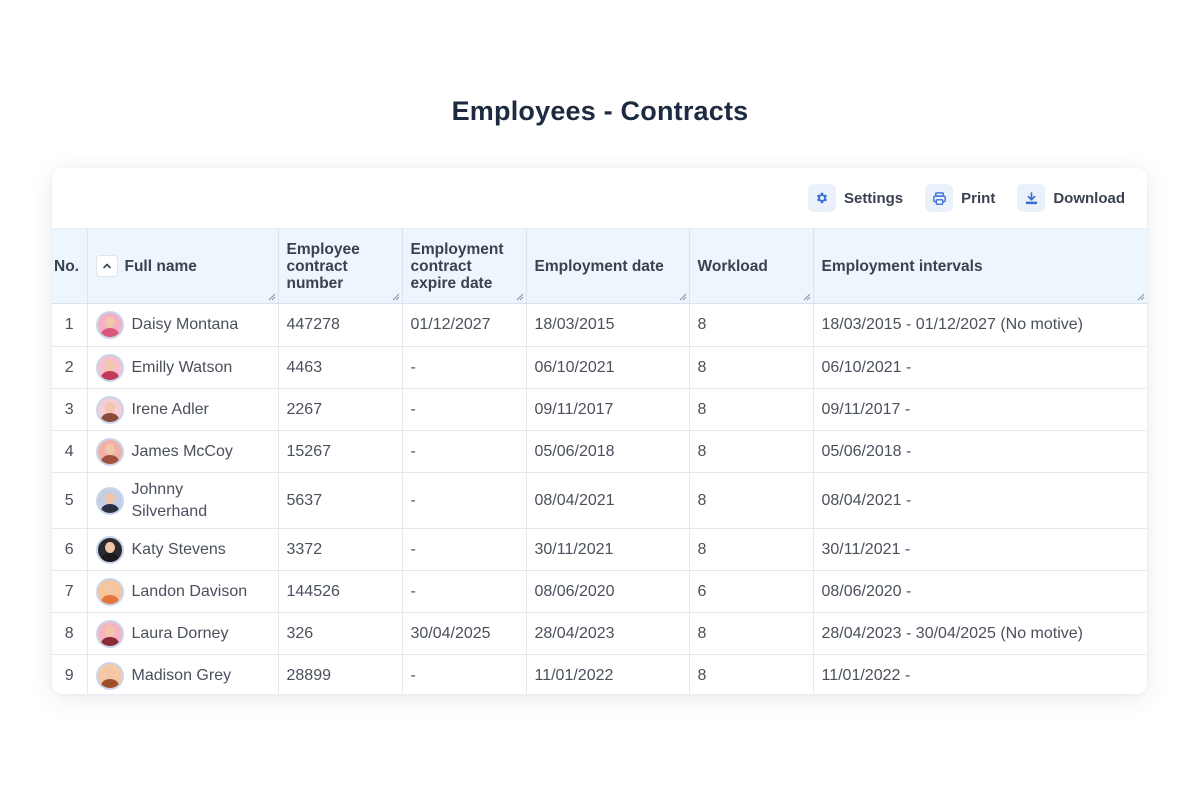  What do you see at coordinates (340, 674) in the screenshot?
I see `contract-number-cell: 28899` at bounding box center [340, 674].